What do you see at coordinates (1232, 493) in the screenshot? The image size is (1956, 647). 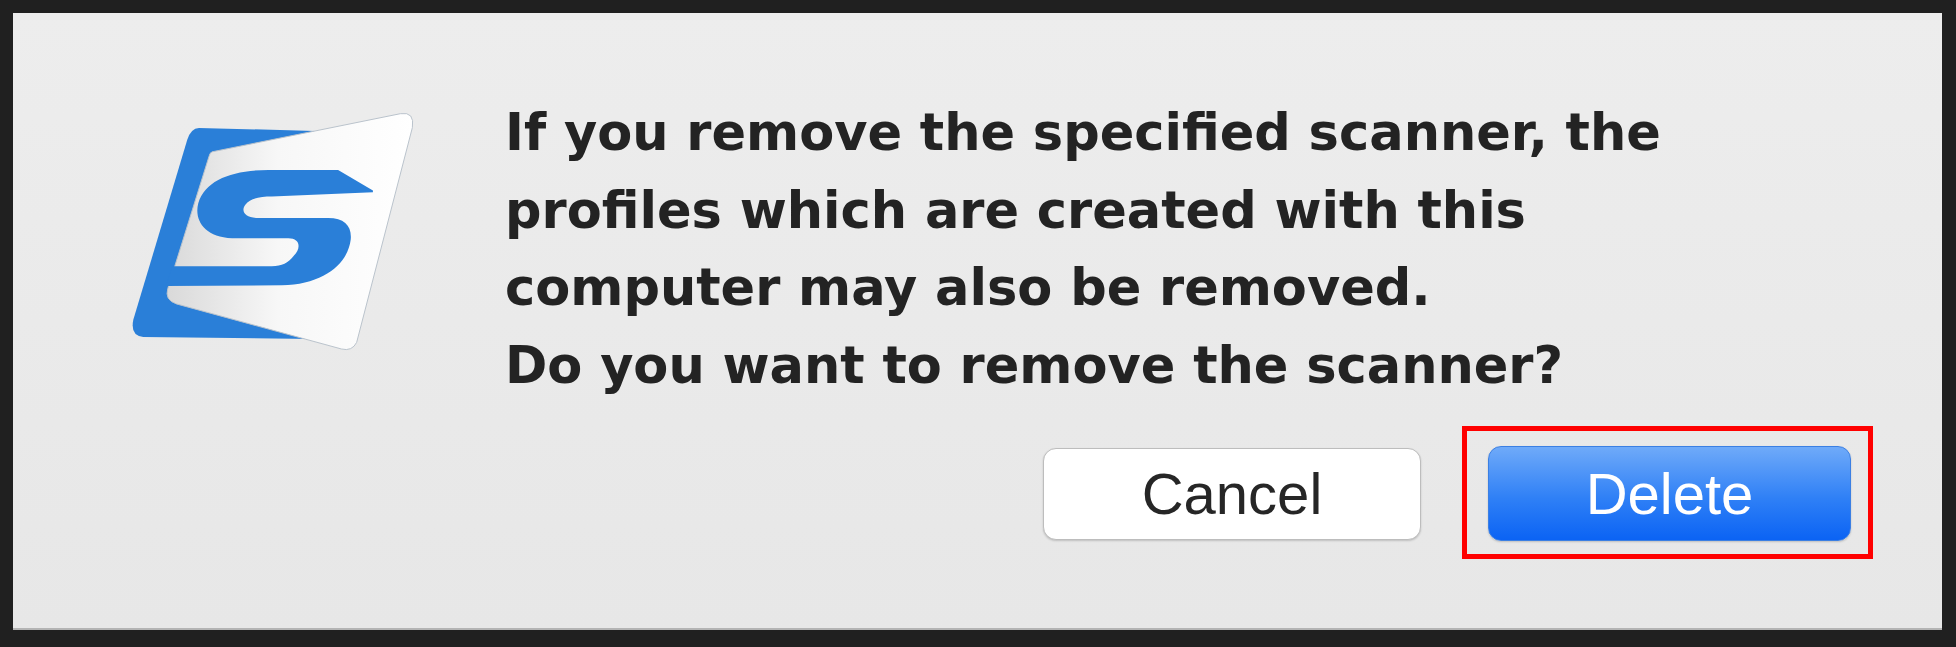 I see `cancel-button: Cancel` at bounding box center [1232, 493].